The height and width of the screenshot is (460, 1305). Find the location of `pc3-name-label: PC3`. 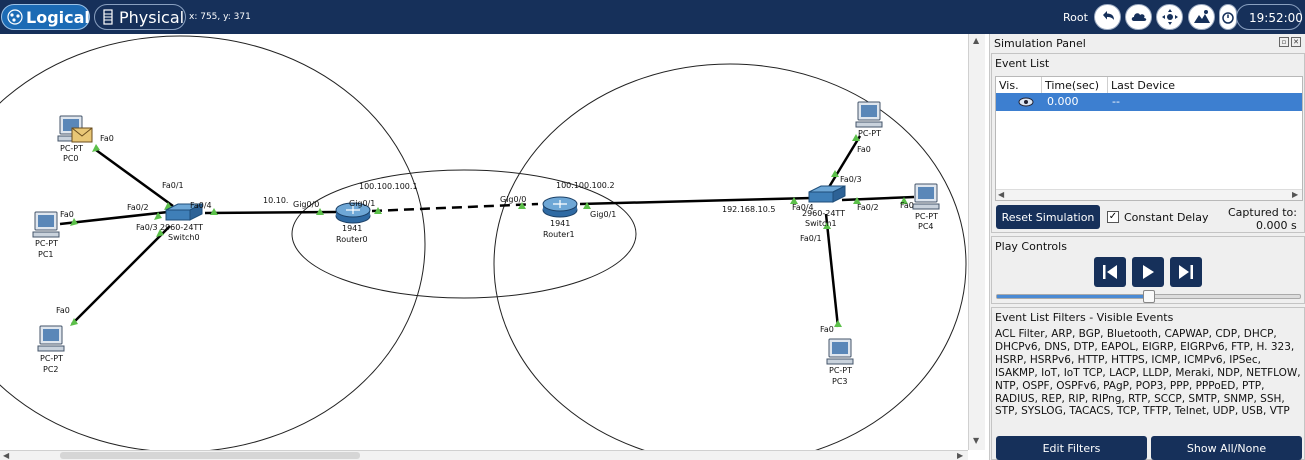

pc3-name-label: PC3 is located at coordinates (840, 381).